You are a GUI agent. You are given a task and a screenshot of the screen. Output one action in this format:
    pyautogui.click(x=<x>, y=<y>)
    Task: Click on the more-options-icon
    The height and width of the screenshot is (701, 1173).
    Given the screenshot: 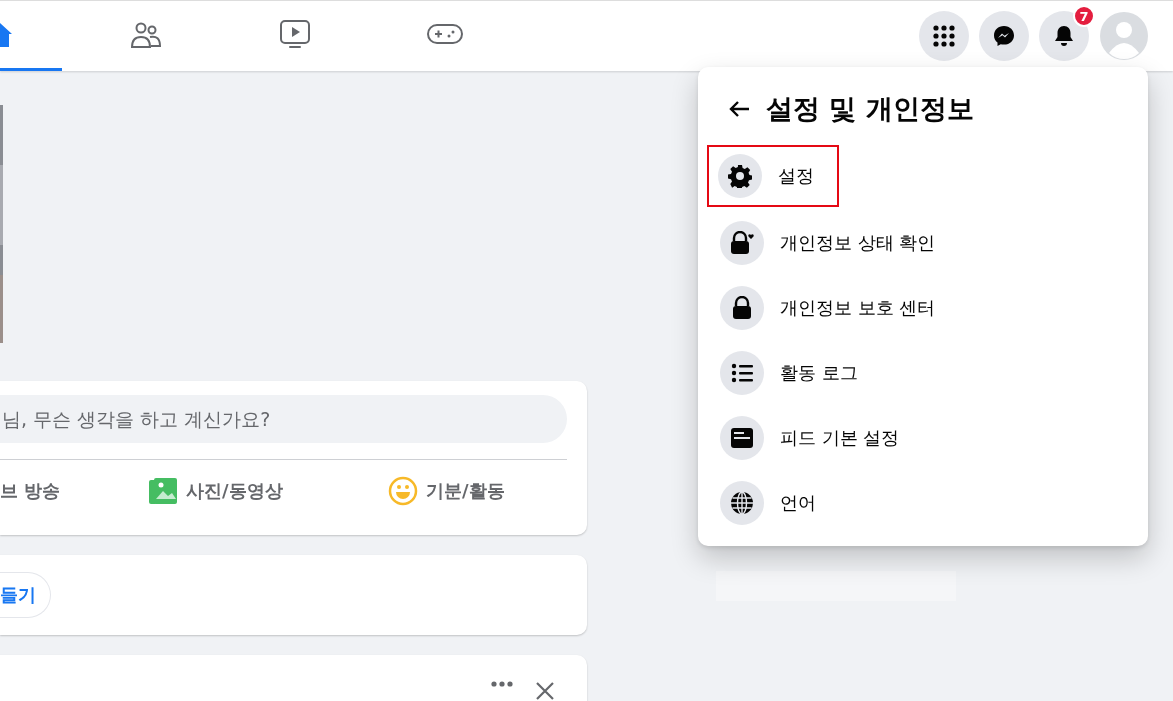 What is the action you would take?
    pyautogui.click(x=502, y=684)
    